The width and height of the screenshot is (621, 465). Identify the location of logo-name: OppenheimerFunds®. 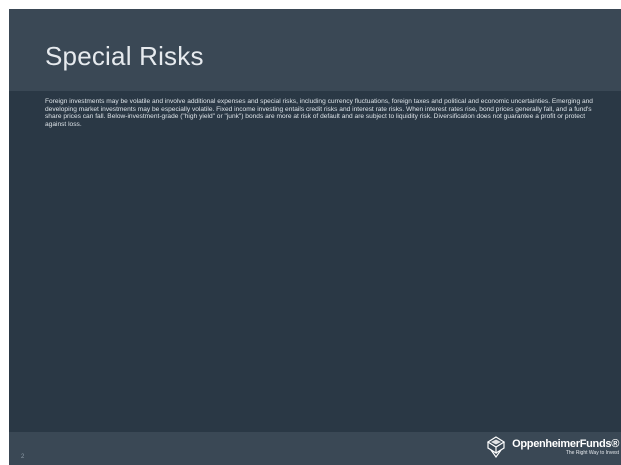
(565, 443).